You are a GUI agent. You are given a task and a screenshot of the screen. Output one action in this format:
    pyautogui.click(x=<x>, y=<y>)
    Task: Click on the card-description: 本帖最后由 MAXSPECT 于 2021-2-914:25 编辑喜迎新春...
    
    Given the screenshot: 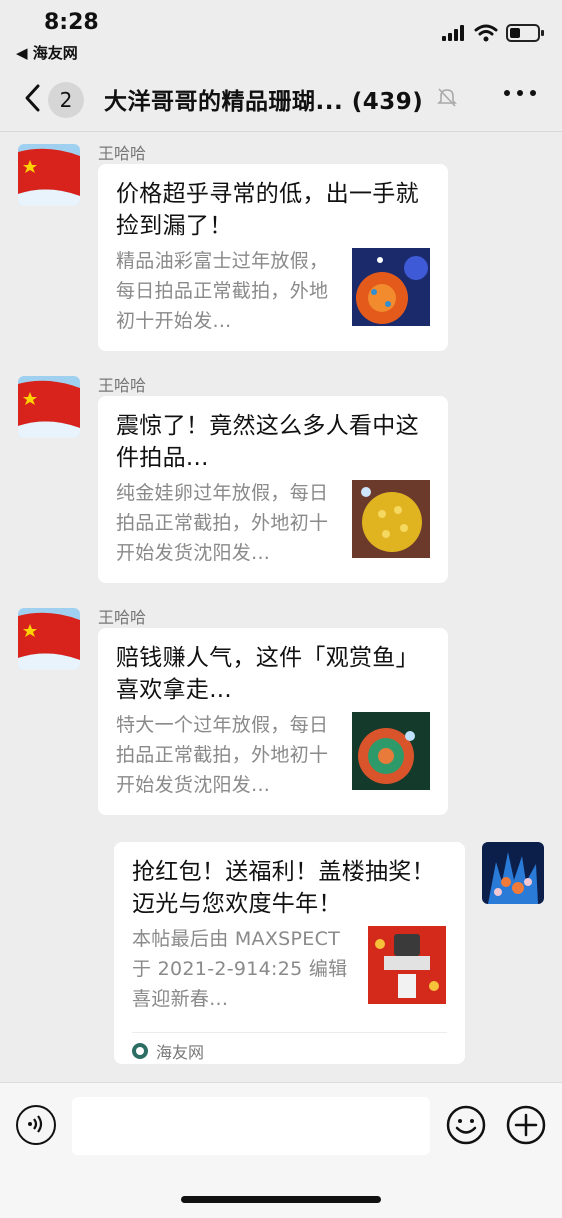 What is the action you would take?
    pyautogui.click(x=240, y=969)
    